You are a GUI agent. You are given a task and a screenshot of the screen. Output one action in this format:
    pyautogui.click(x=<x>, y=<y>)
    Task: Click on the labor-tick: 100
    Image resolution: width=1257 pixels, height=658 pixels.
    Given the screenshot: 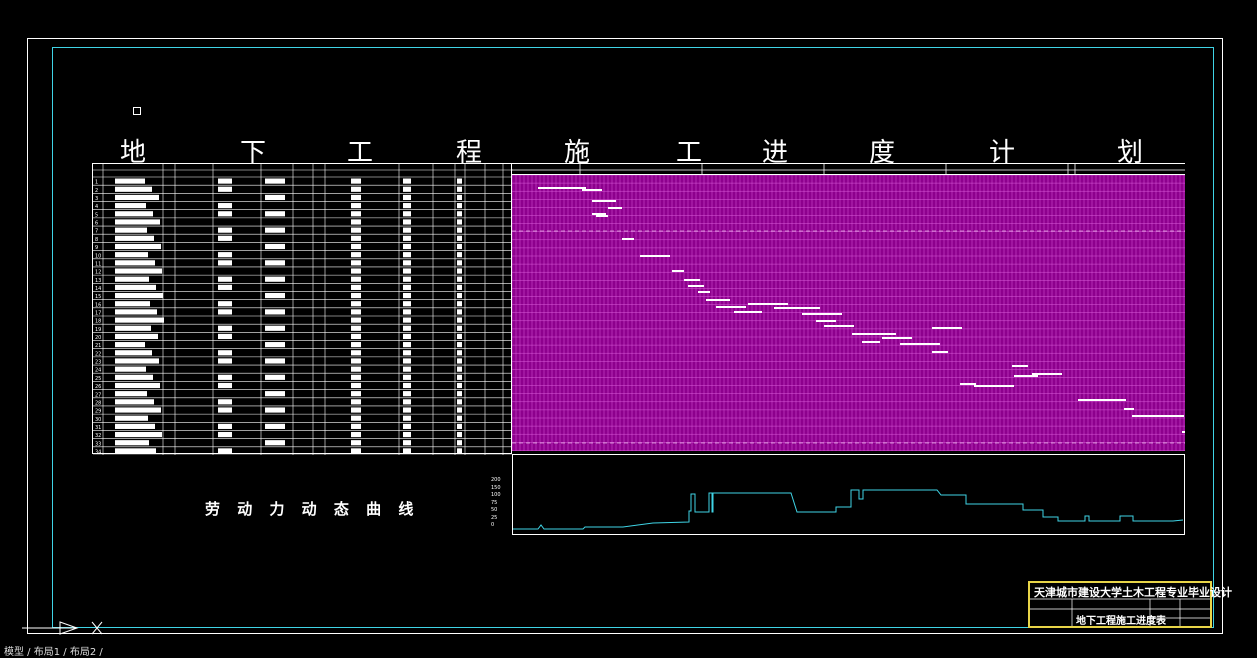 What is the action you would take?
    pyautogui.click(x=496, y=495)
    